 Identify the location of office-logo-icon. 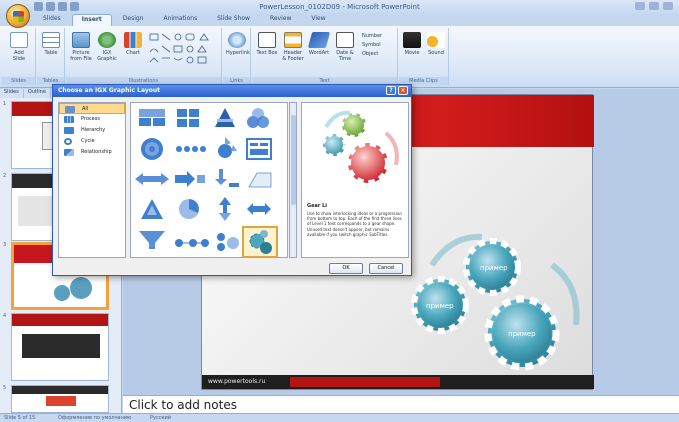
(18, 16).